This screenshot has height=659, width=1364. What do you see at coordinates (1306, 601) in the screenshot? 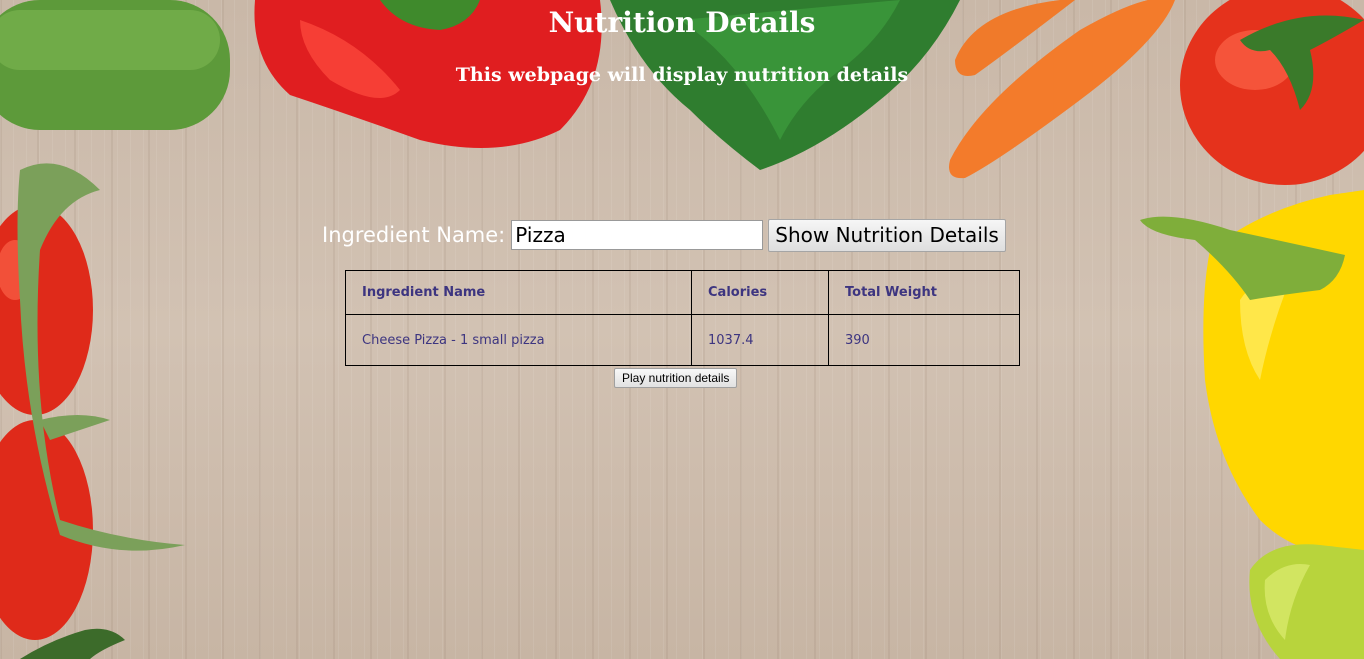
I see `green-pepper-image` at bounding box center [1306, 601].